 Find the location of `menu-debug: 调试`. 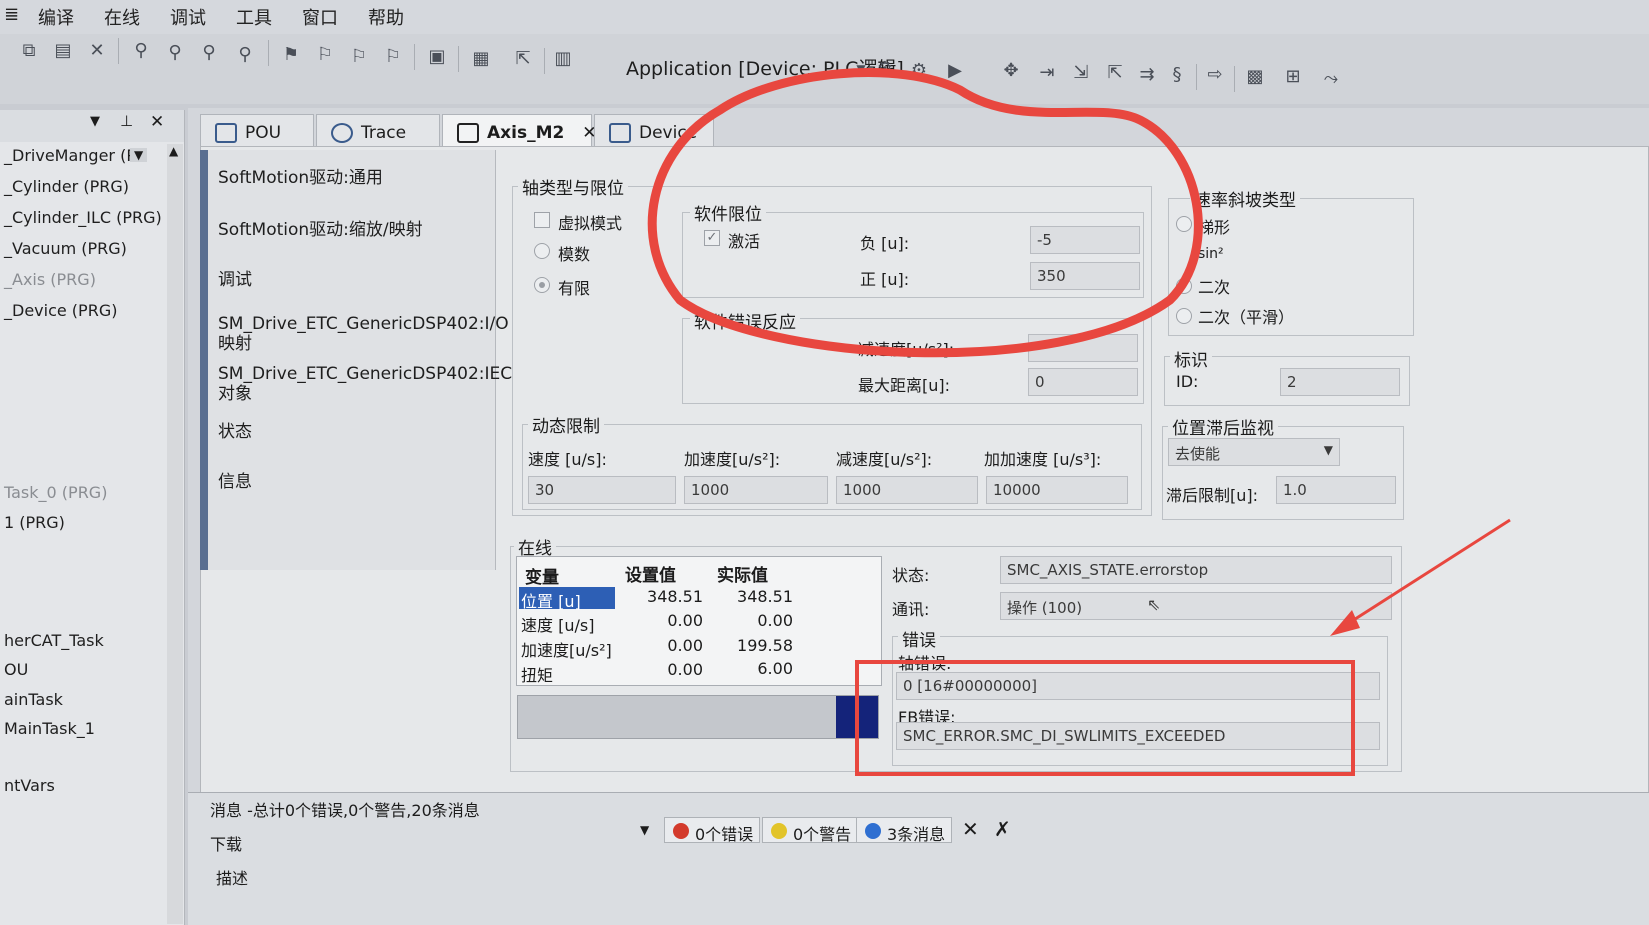

menu-debug: 调试 is located at coordinates (188, 17).